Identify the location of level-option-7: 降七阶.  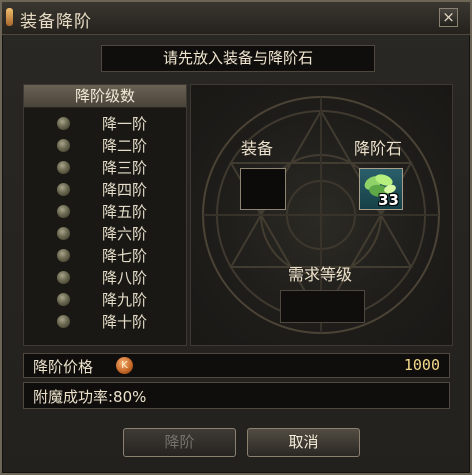
(105, 256).